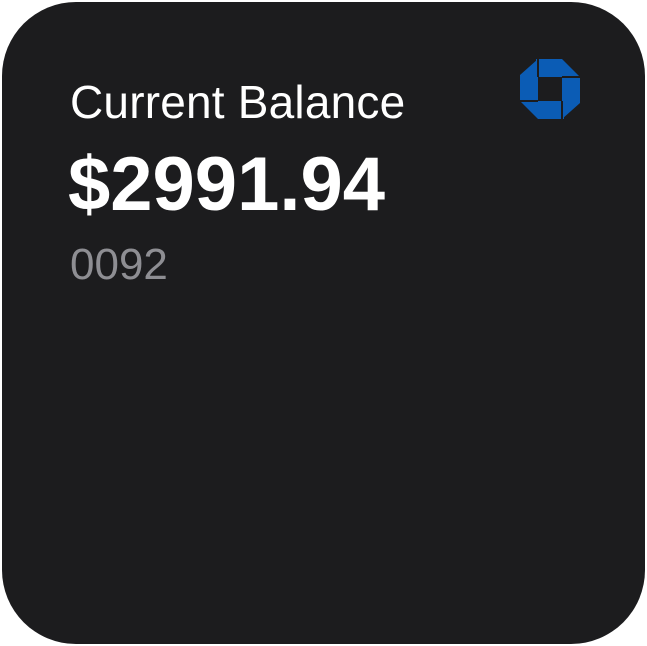  I want to click on balance-amount: $2991.94, so click(226, 184).